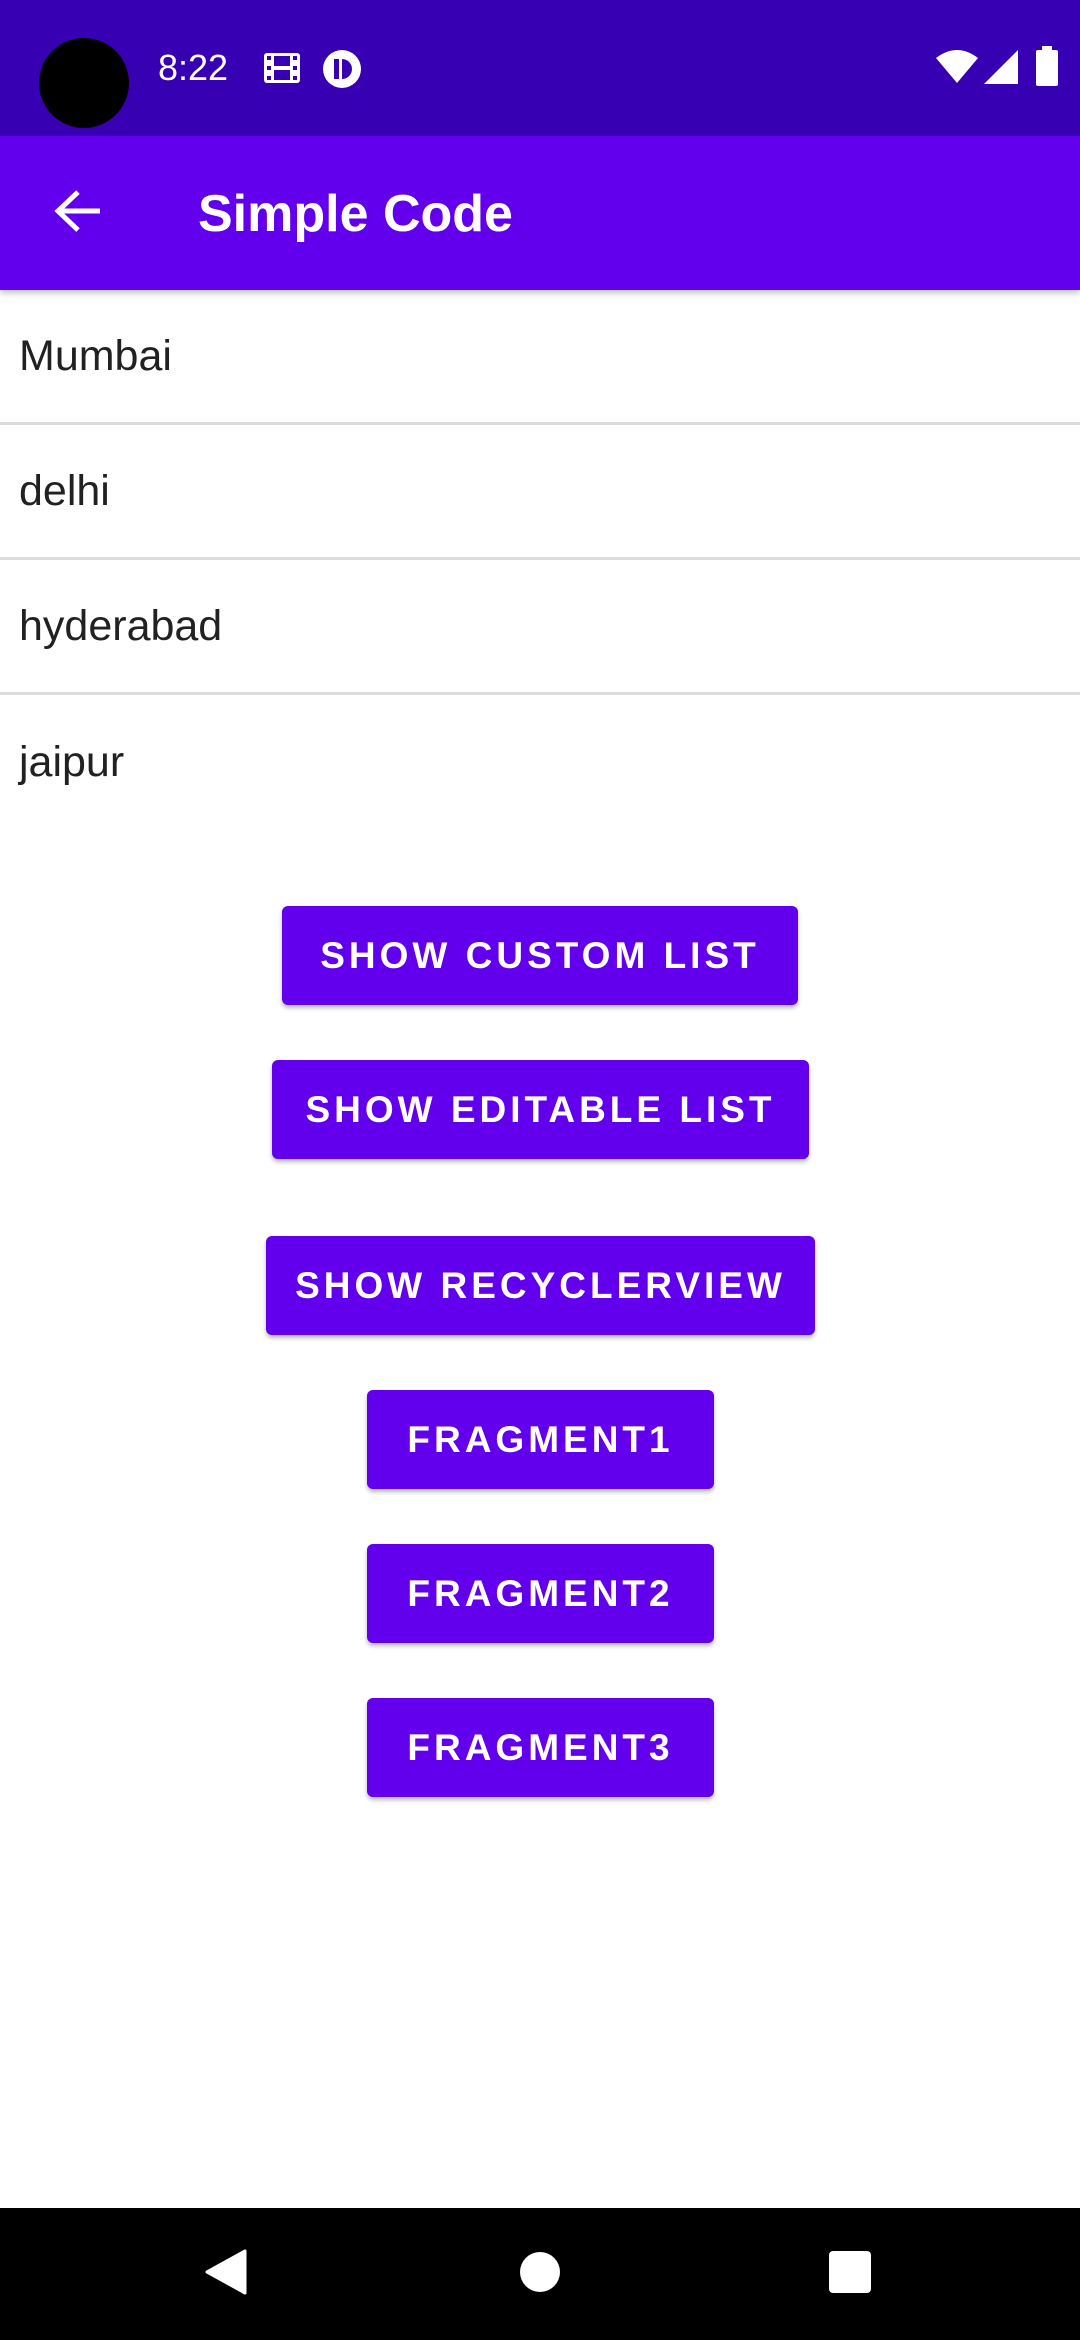 Image resolution: width=1080 pixels, height=2340 pixels. I want to click on page-title: Simple Code, so click(355, 214).